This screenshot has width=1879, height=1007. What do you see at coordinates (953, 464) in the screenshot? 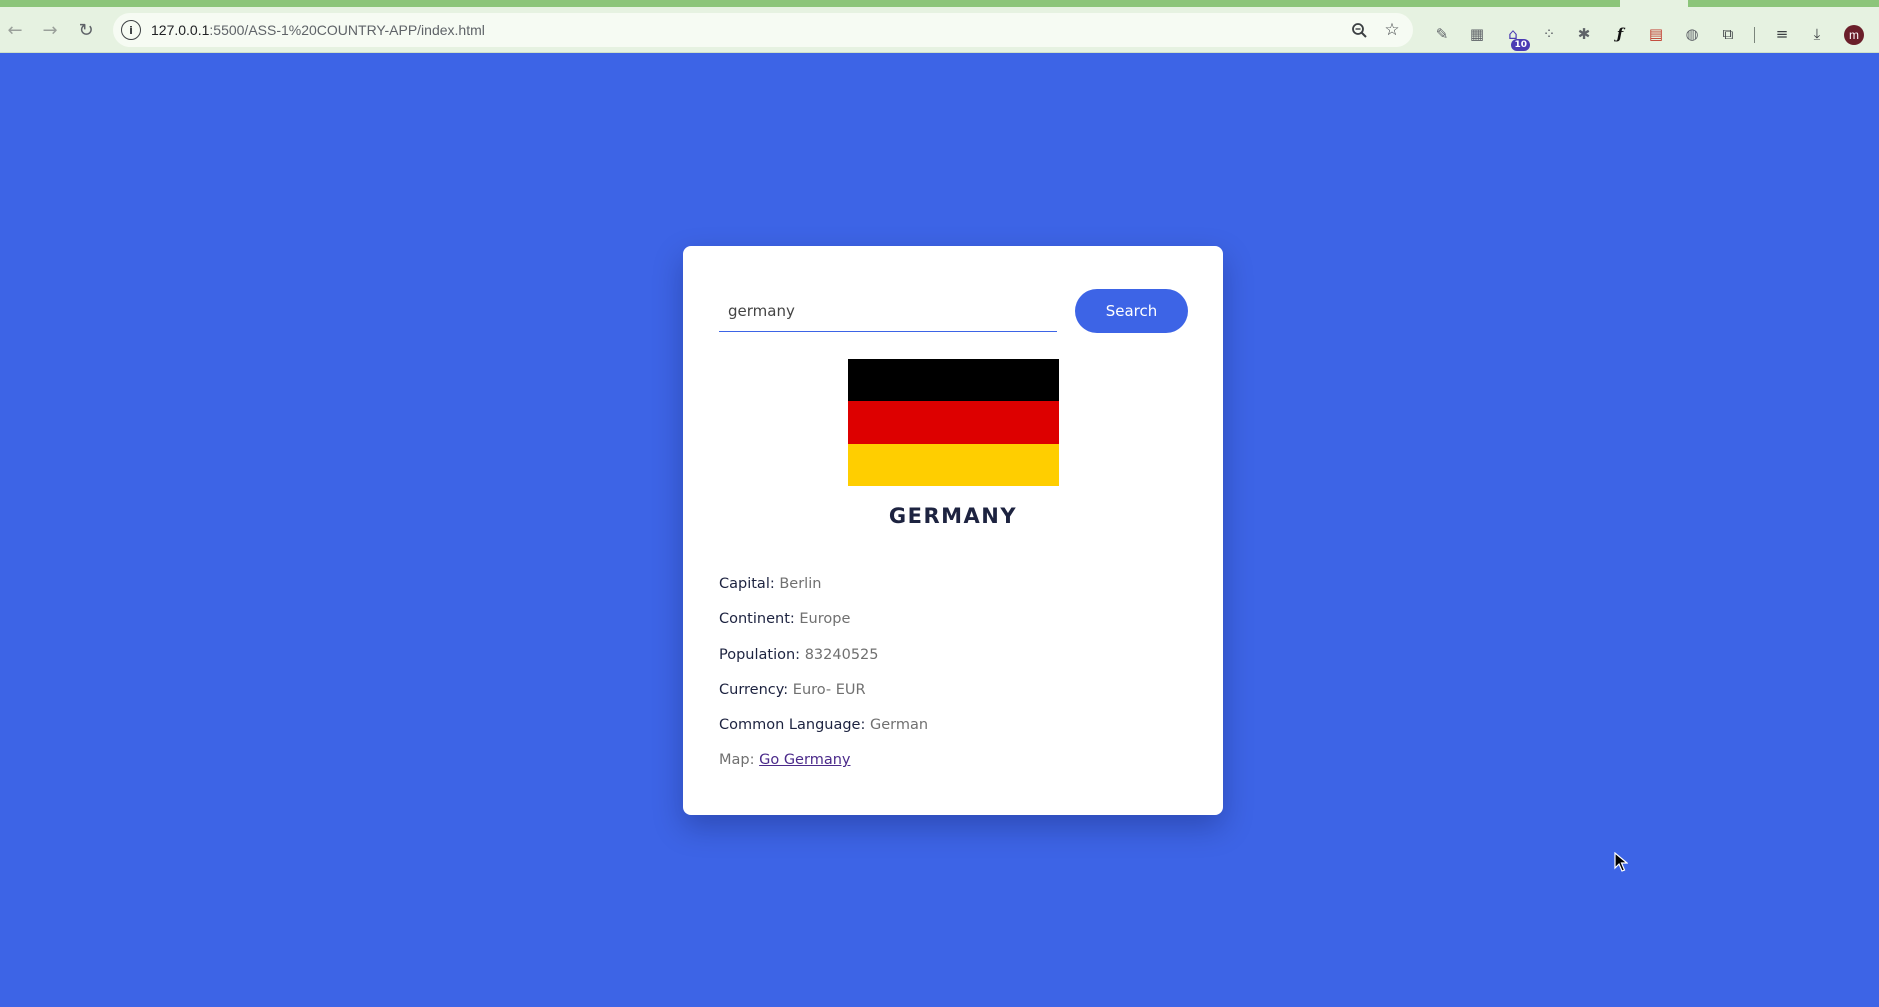
I see `flag-stripe-gold` at bounding box center [953, 464].